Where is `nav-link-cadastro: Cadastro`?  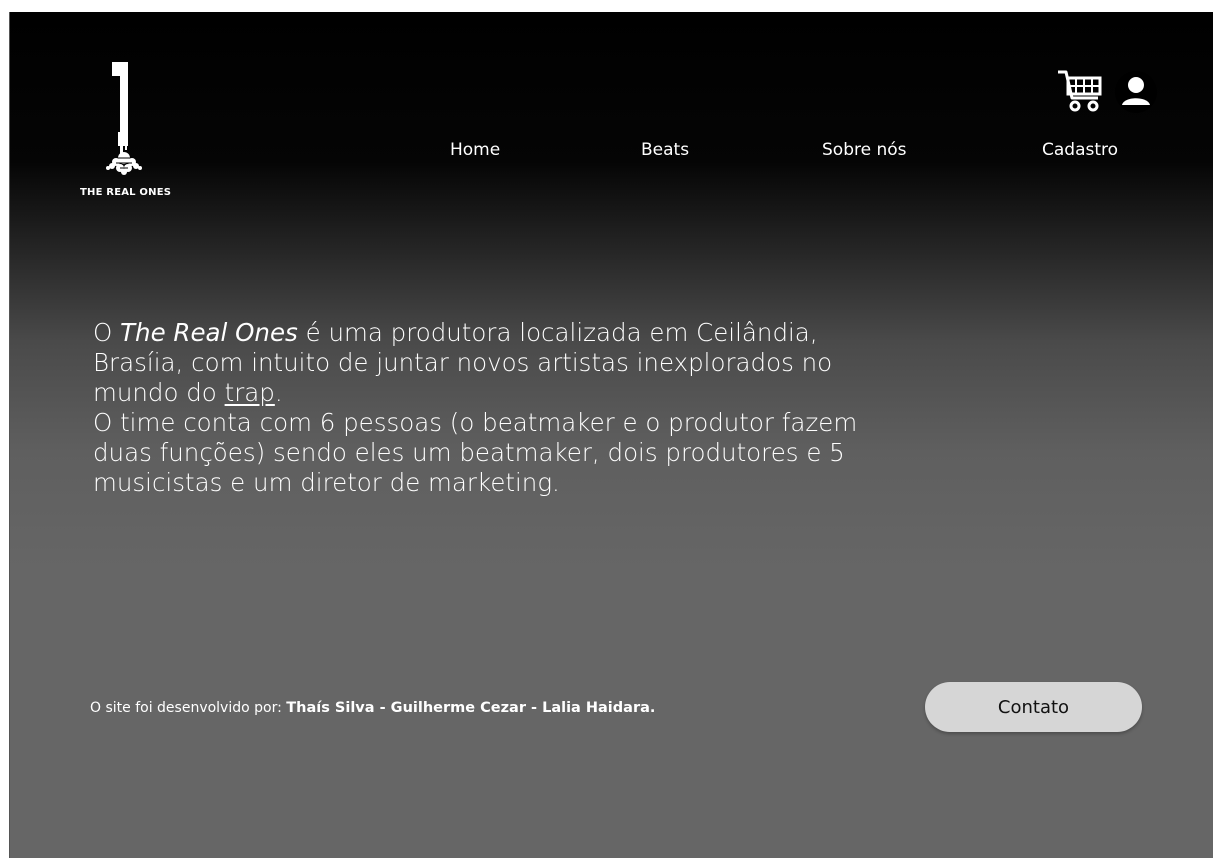 nav-link-cadastro: Cadastro is located at coordinates (1080, 150).